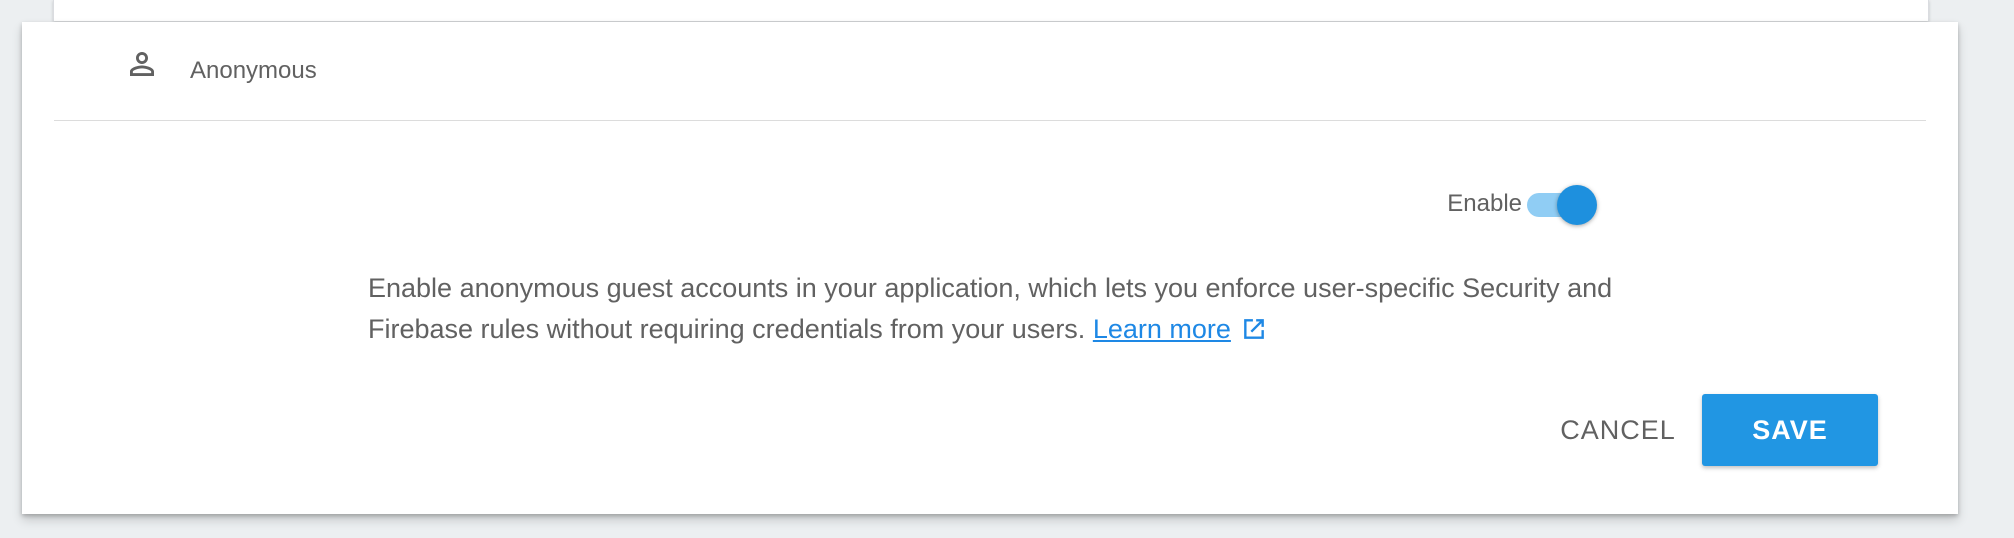  What do you see at coordinates (1790, 430) in the screenshot?
I see `save-button: SAVE` at bounding box center [1790, 430].